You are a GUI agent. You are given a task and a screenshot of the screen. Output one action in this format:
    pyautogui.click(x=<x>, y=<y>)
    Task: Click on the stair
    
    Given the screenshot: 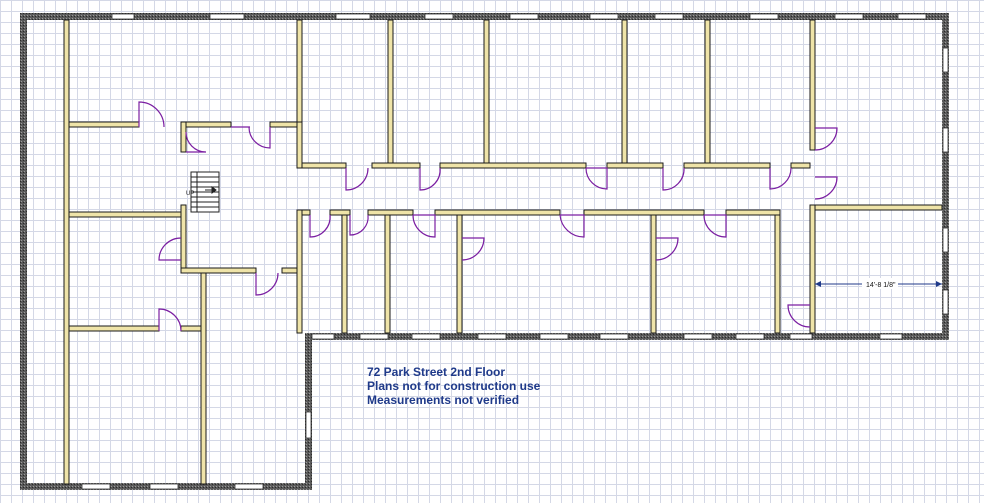 What is the action you would take?
    pyautogui.click(x=205, y=192)
    